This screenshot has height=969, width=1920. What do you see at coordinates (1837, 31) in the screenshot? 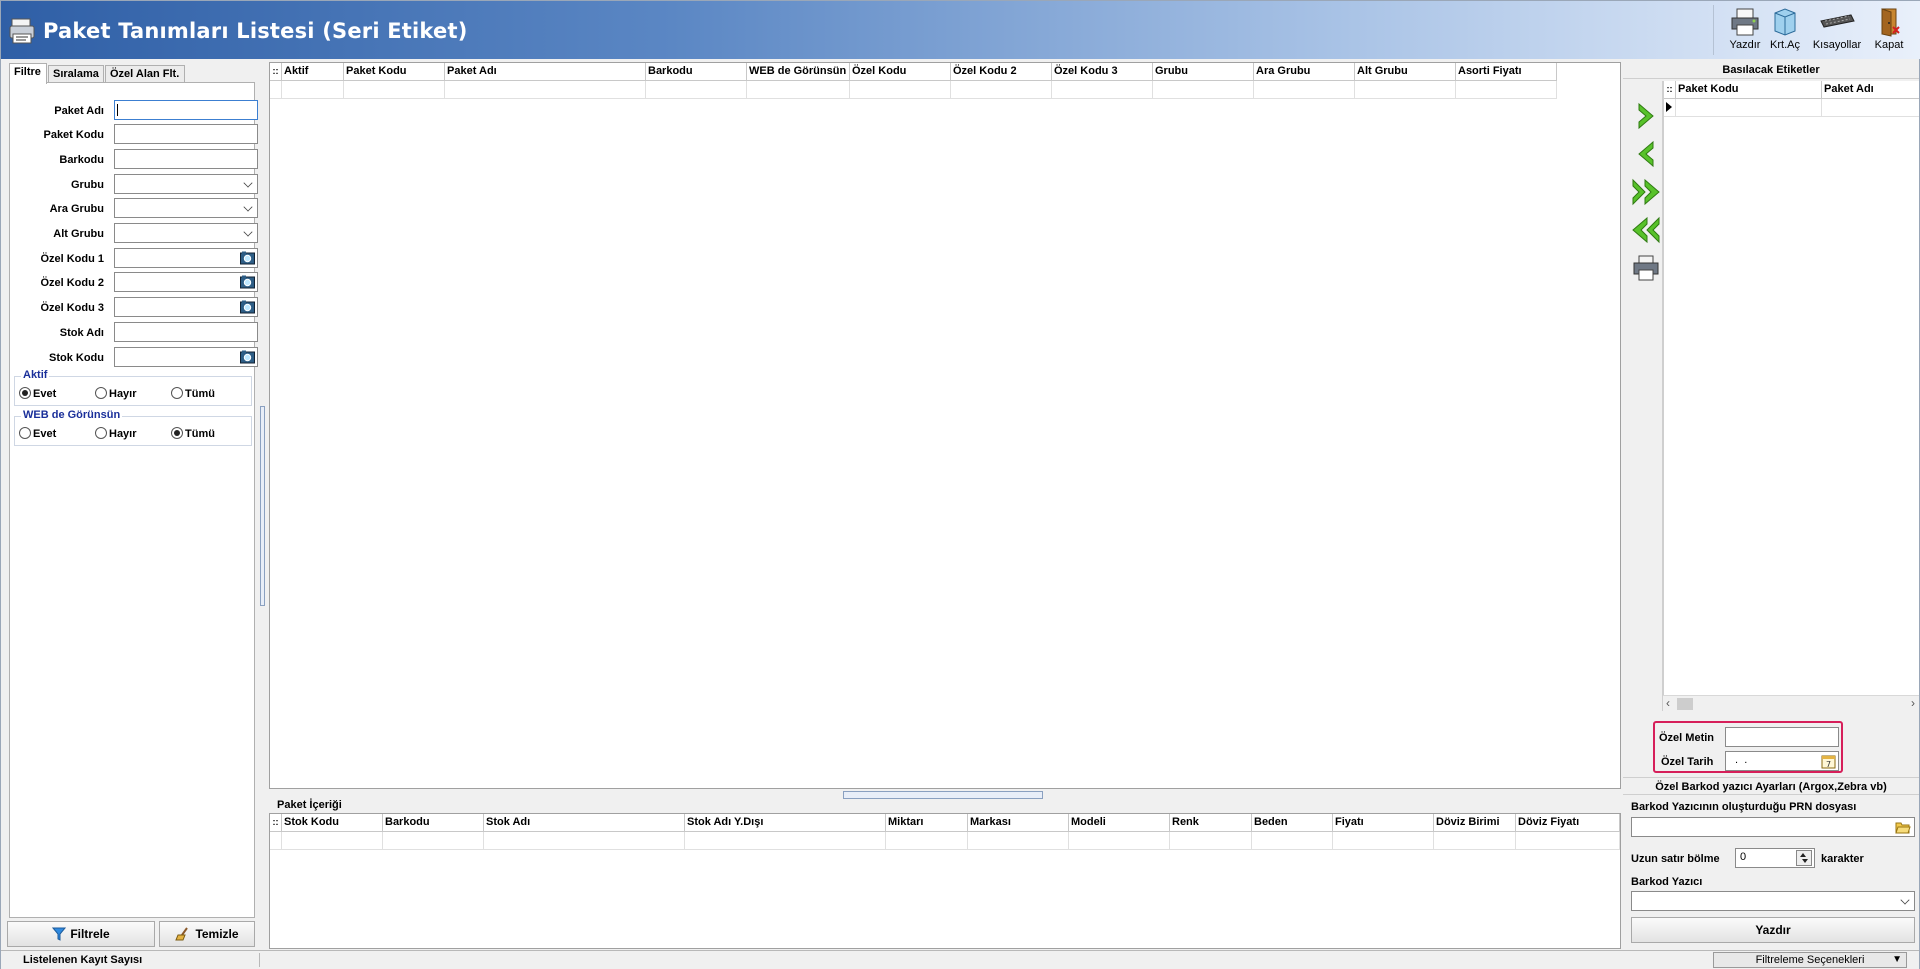
I see `shortcuts-button: Kısayollar` at bounding box center [1837, 31].